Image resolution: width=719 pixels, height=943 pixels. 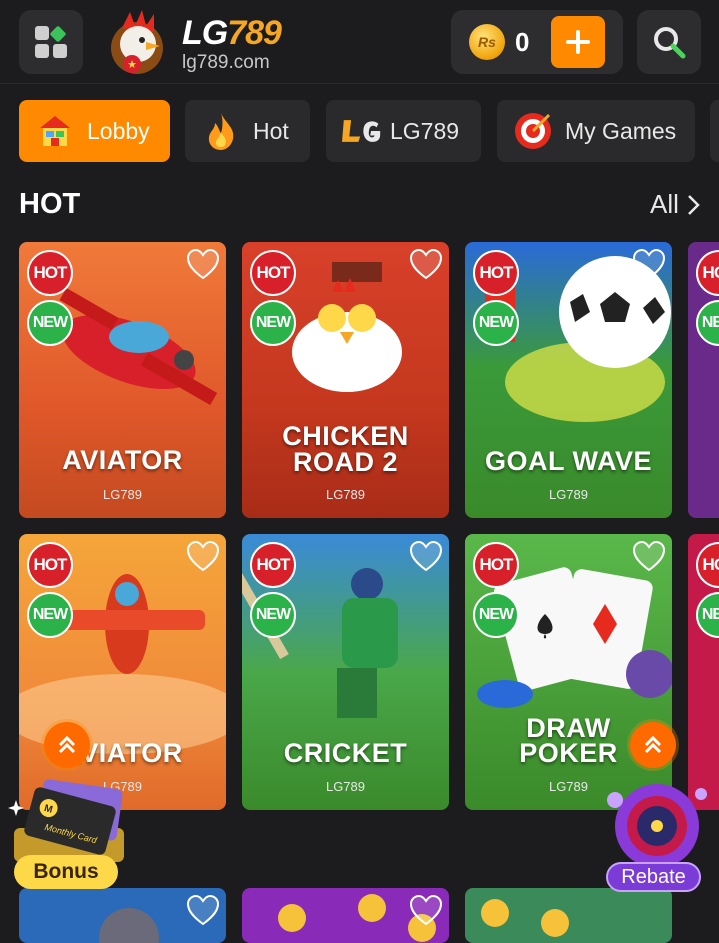 What do you see at coordinates (694, 204) in the screenshot?
I see `chevron-right-icon` at bounding box center [694, 204].